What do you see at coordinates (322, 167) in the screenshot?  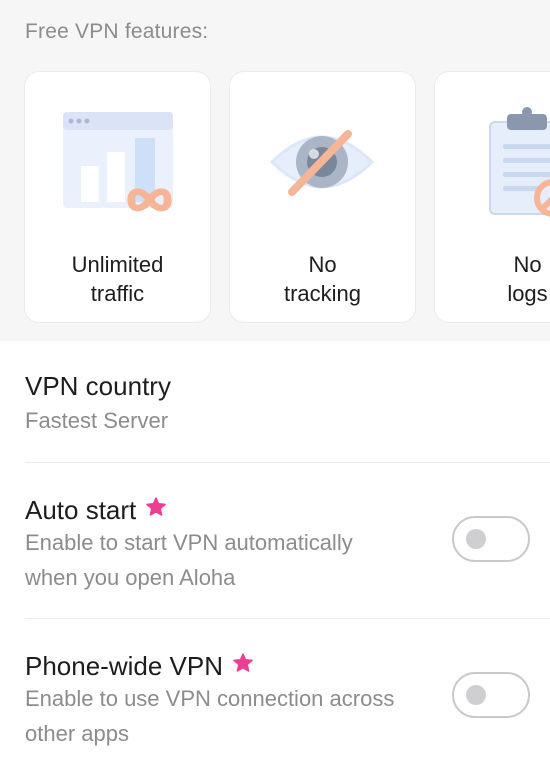 I see `no-tracking-icon` at bounding box center [322, 167].